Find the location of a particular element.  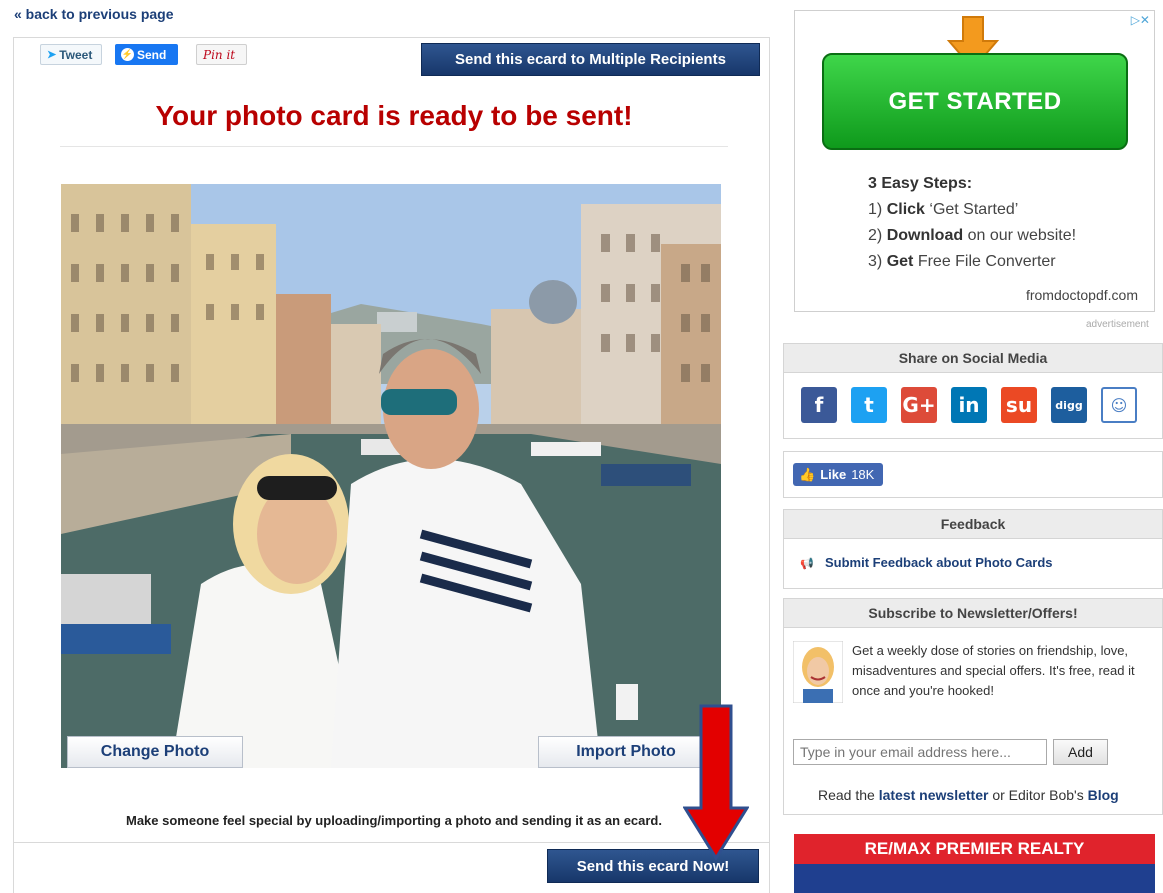

feedback-heading: Feedback is located at coordinates (973, 524).